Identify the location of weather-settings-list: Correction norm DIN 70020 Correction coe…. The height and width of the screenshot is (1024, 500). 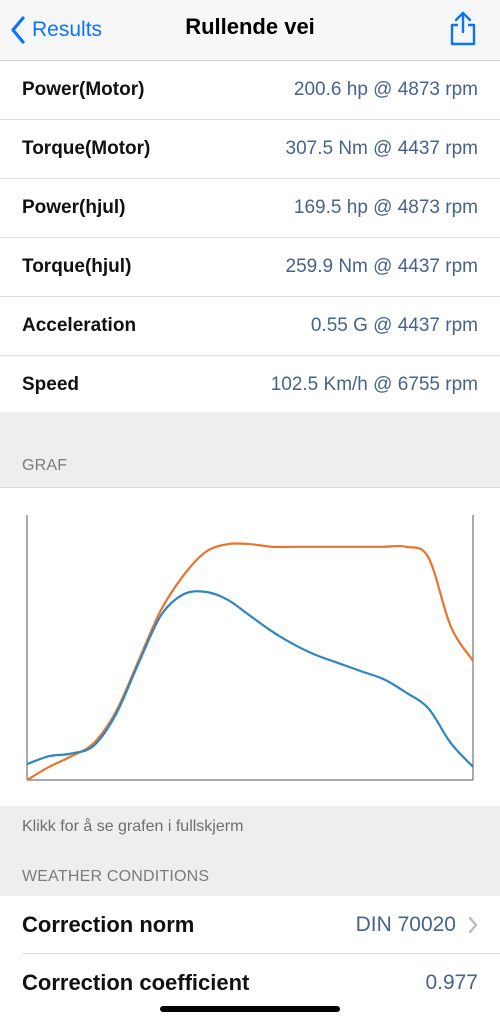
(250, 954).